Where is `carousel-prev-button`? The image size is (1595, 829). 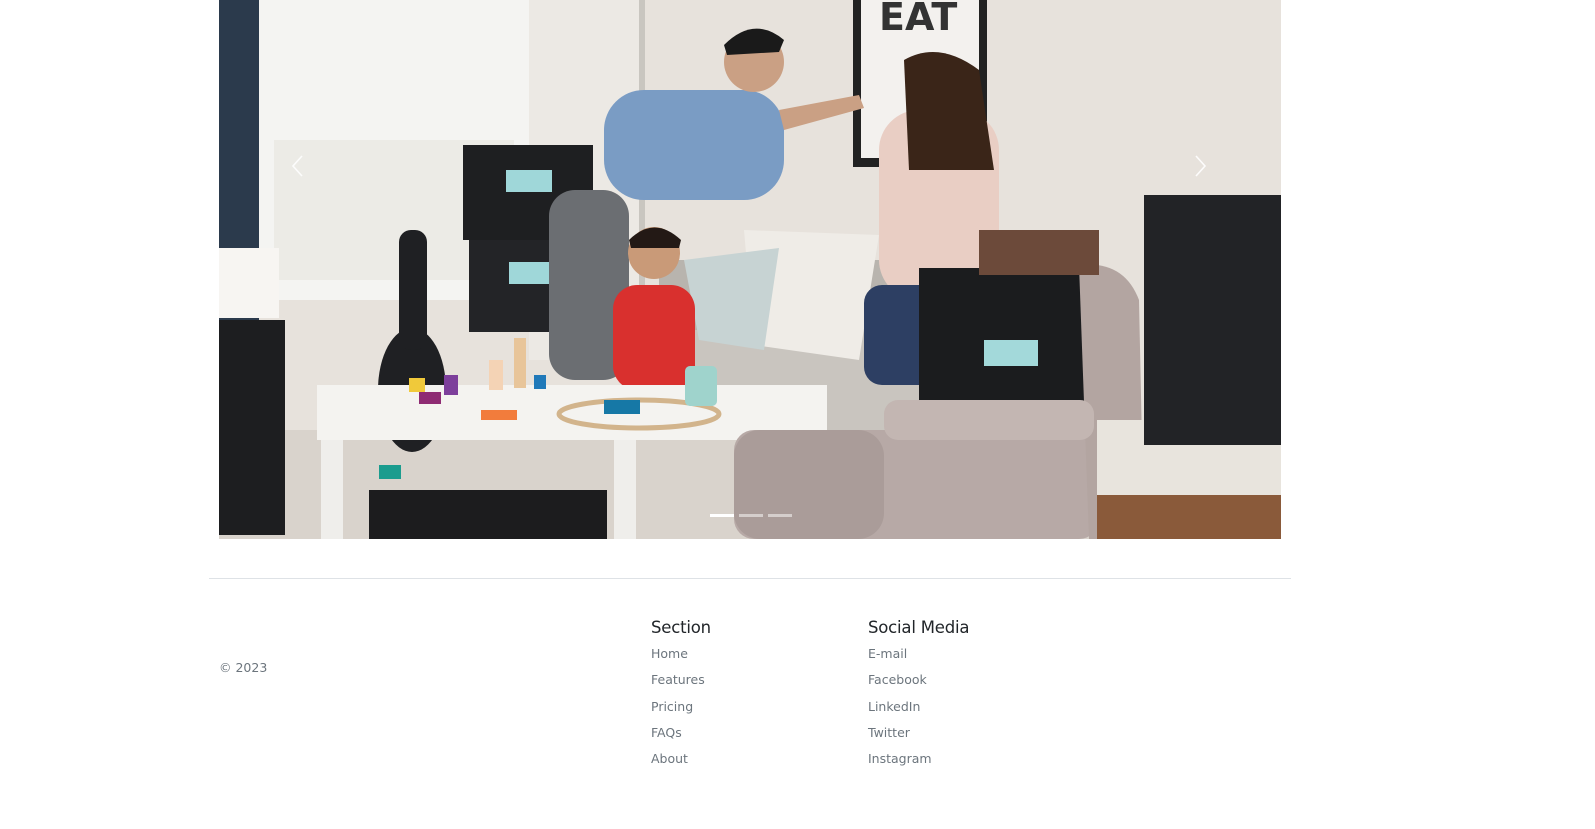 carousel-prev-button is located at coordinates (298, 166).